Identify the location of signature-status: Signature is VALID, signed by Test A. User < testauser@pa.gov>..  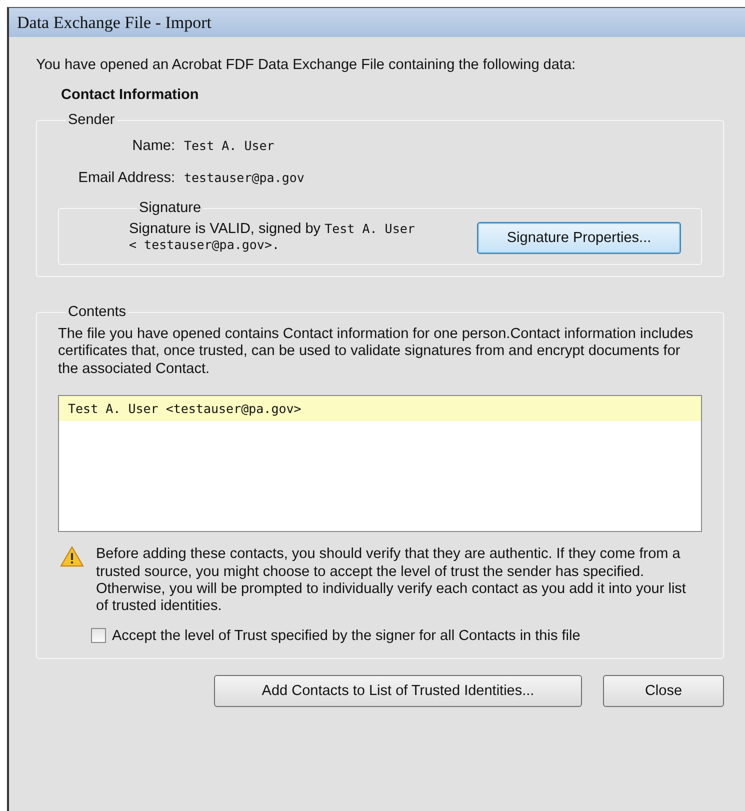
(272, 238).